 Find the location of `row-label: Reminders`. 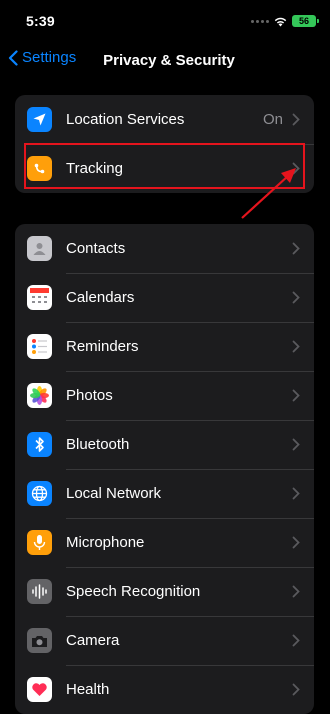

row-label: Reminders is located at coordinates (190, 346).